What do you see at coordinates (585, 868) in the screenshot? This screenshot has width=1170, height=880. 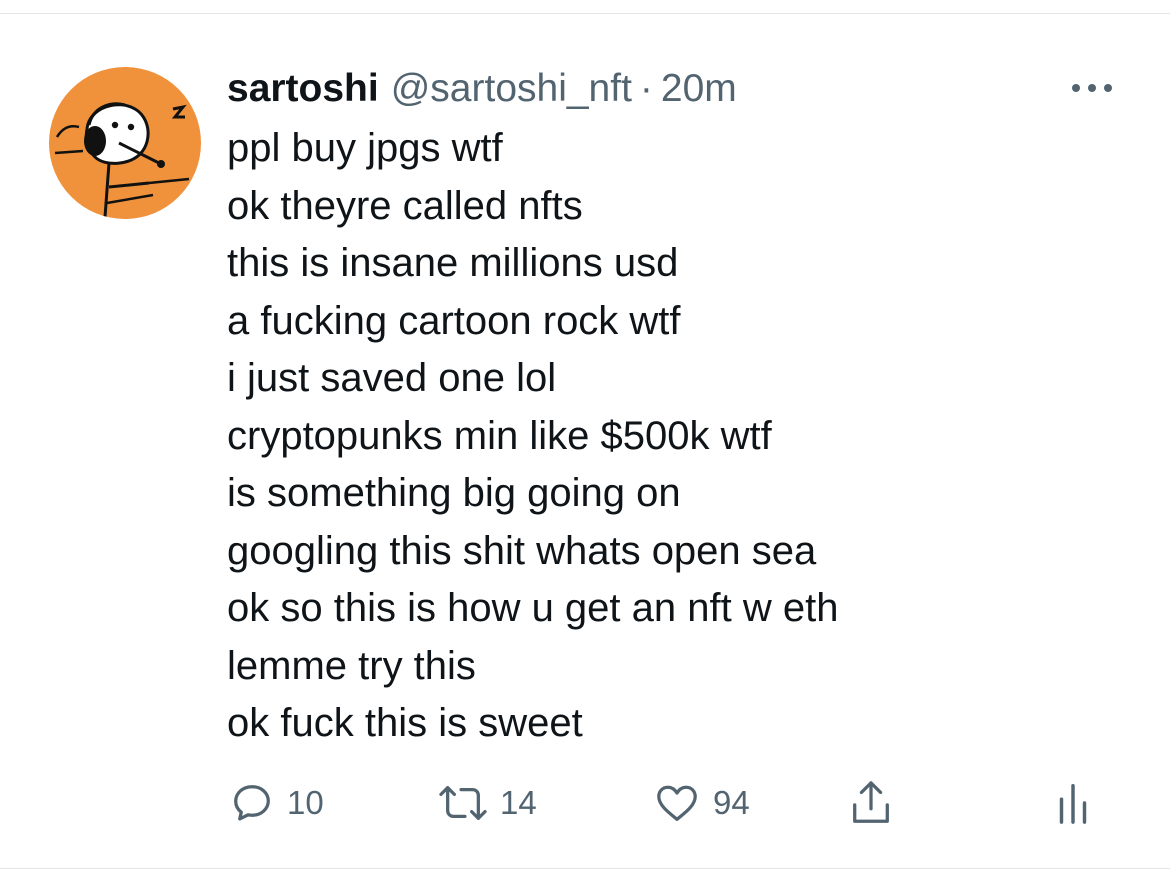 I see `bottom-divider` at bounding box center [585, 868].